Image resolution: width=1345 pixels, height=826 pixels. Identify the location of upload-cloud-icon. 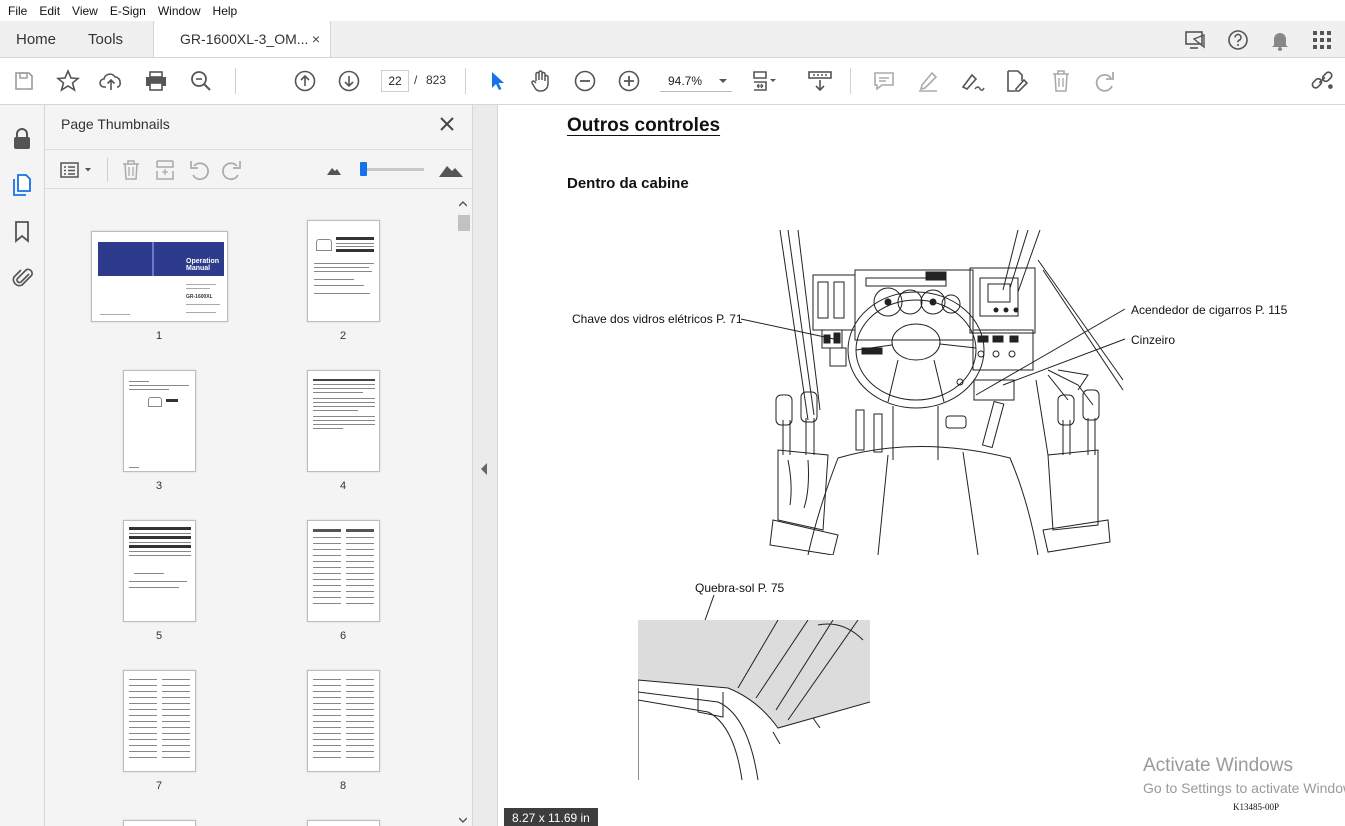
(112, 81).